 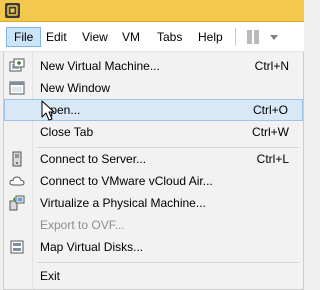 I want to click on menu-item-label: Close Tab, so click(x=67, y=132).